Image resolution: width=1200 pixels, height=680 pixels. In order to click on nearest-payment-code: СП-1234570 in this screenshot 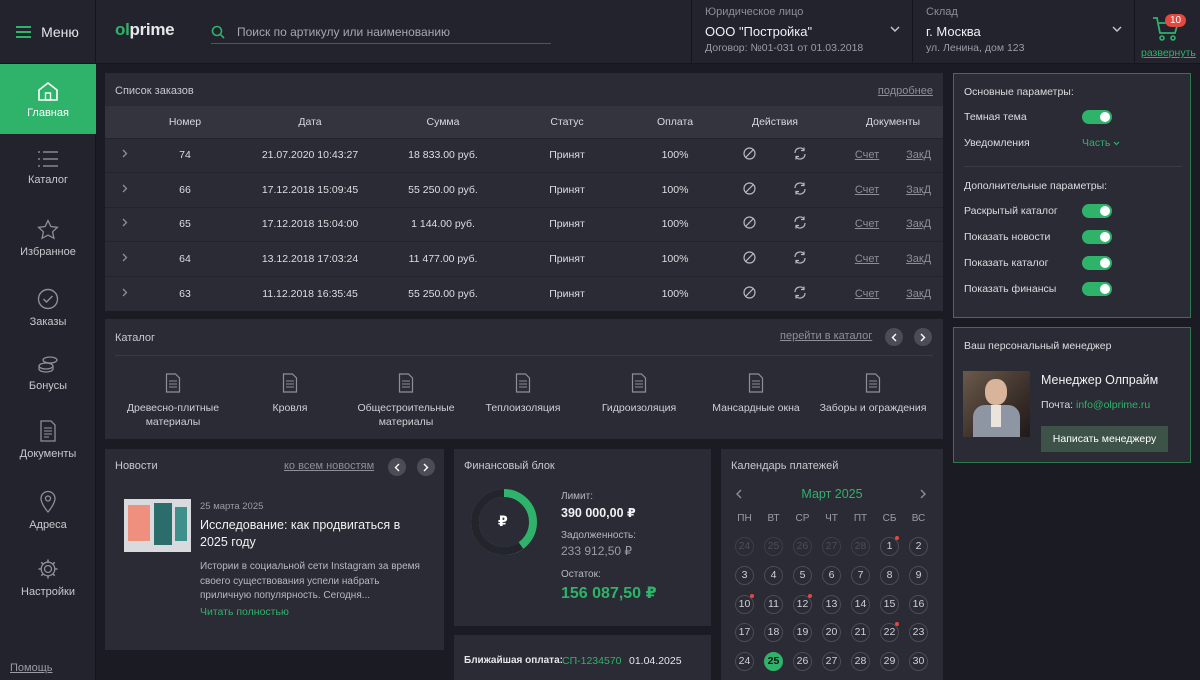, I will do `click(592, 661)`.